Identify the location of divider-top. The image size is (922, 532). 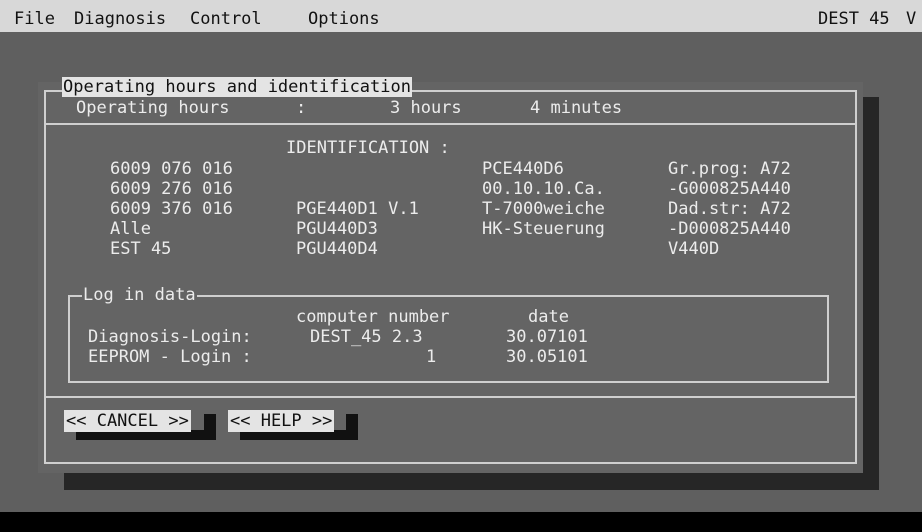
(450, 124).